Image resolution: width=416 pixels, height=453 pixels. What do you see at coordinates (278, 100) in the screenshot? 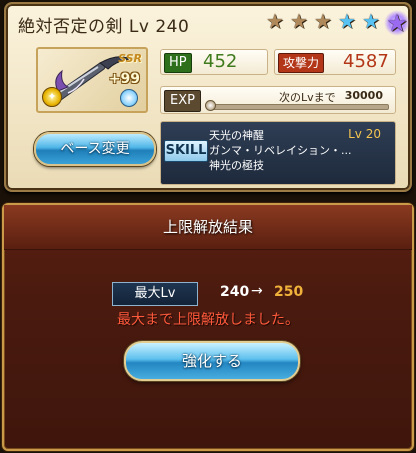
I see `exp-stat: EXP 次のLvまで 30000` at bounding box center [278, 100].